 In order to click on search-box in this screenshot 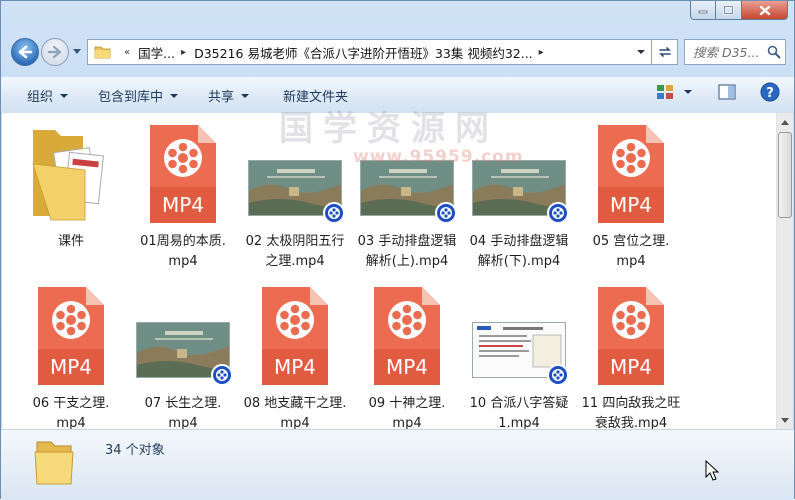, I will do `click(735, 52)`.